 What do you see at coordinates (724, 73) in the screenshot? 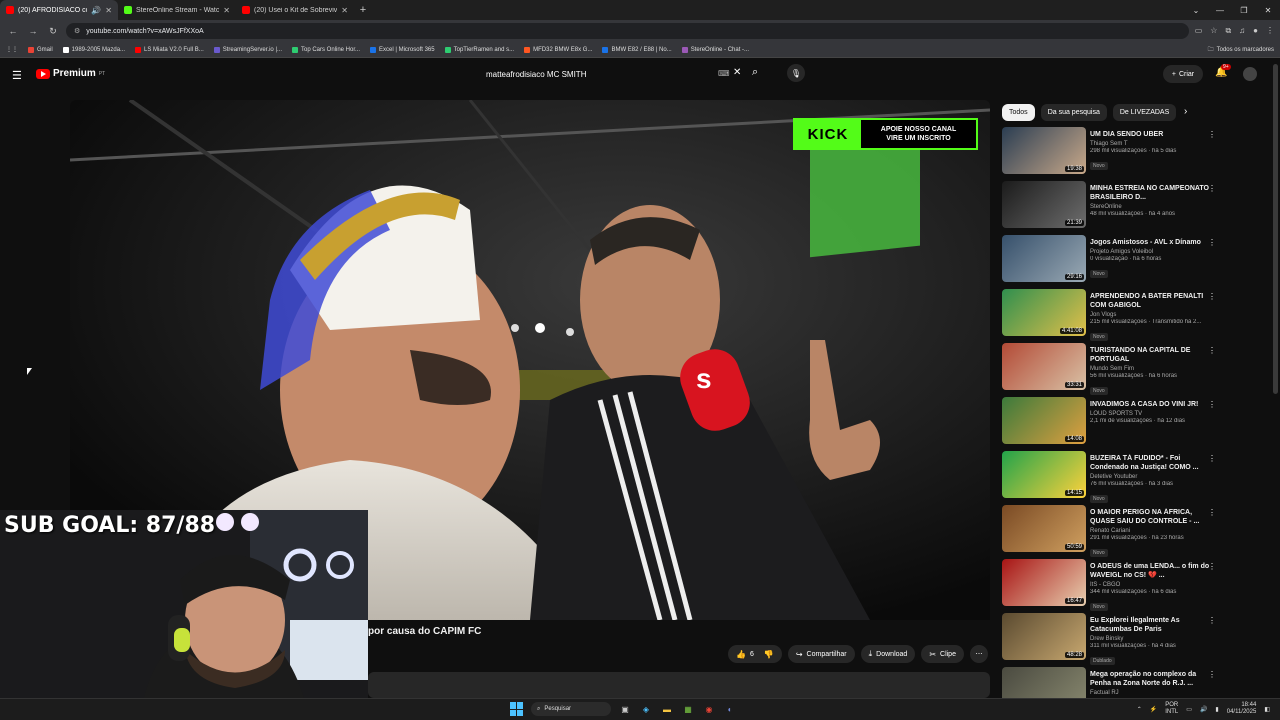
I see `keyboard-icon: ⌨` at bounding box center [724, 73].